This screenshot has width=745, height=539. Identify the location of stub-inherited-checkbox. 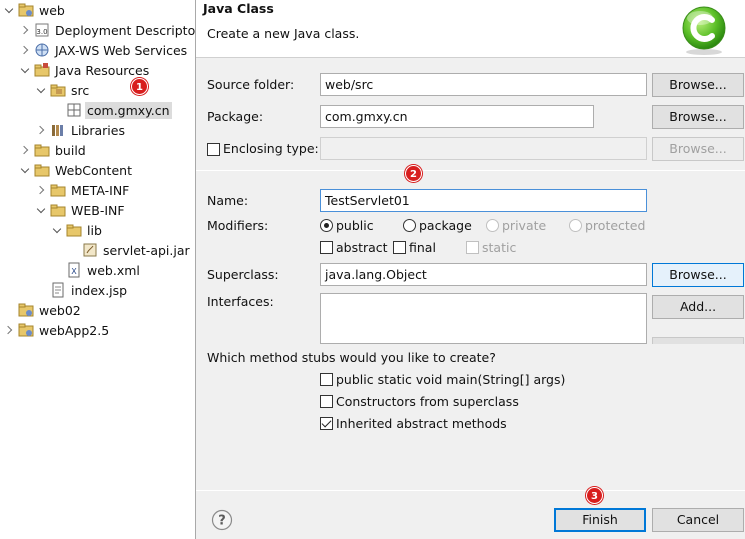
(326, 423).